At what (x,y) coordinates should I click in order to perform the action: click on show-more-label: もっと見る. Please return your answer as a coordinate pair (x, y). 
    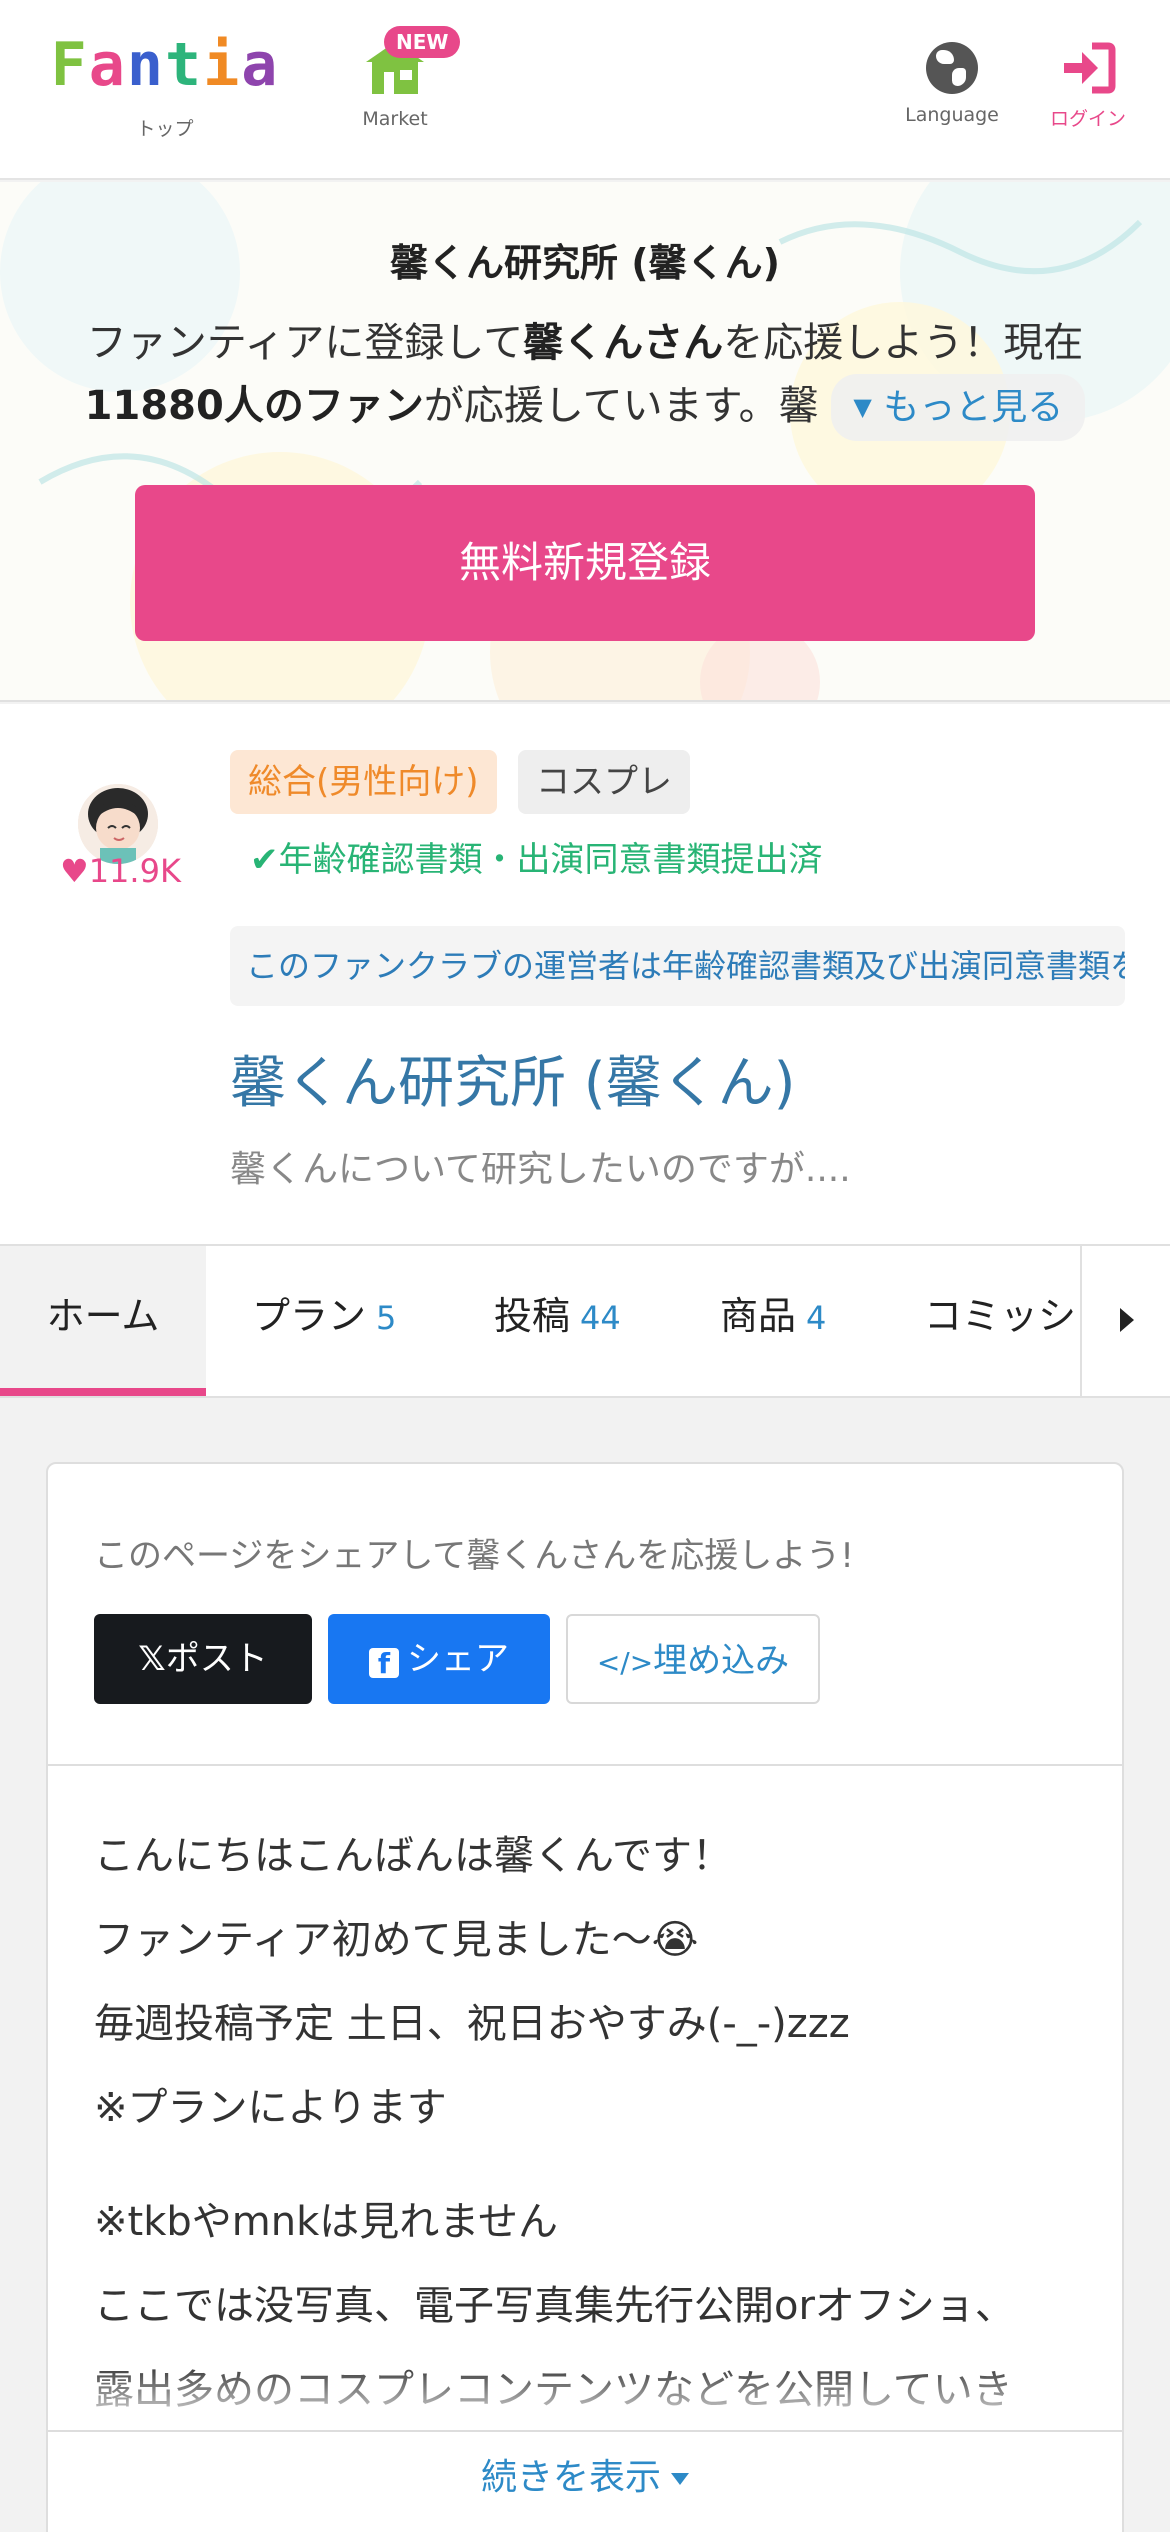
    Looking at the image, I should click on (973, 407).